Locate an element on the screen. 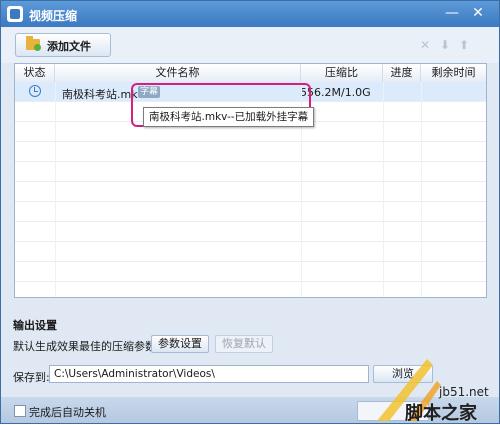 This screenshot has width=500, height=425. save-to-label: 保存到: is located at coordinates (31, 377).